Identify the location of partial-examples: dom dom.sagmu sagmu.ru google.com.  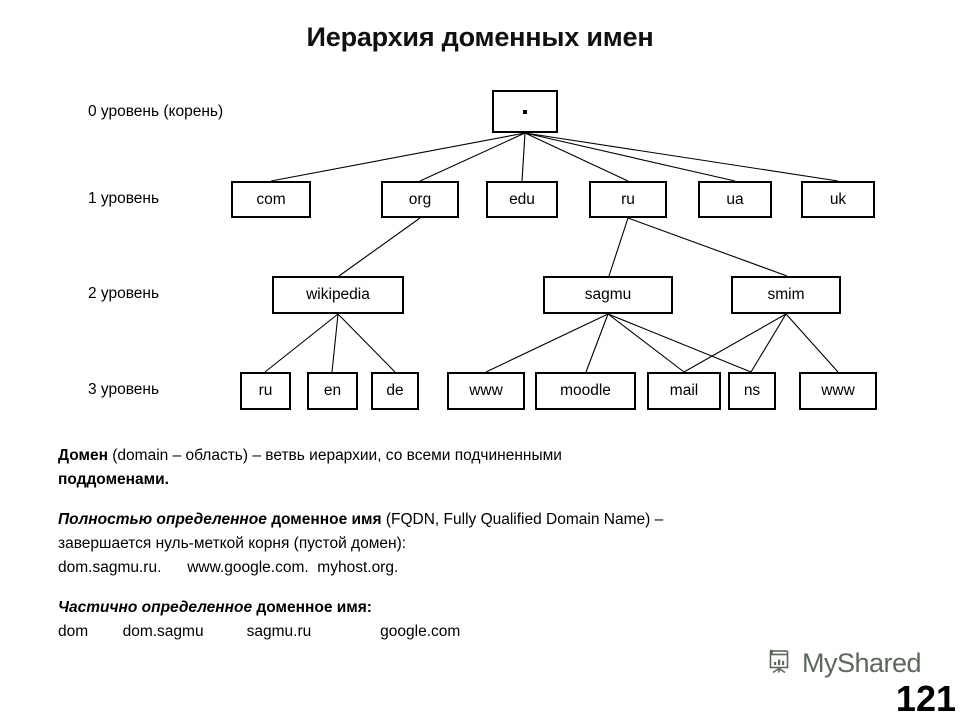
(259, 631).